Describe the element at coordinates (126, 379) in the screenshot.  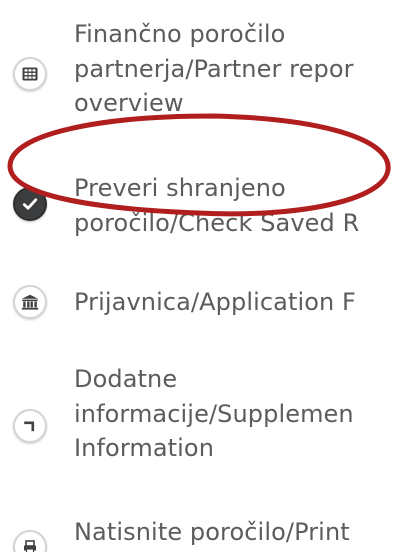
I see `menu-item-label-line: Dodatne` at that location.